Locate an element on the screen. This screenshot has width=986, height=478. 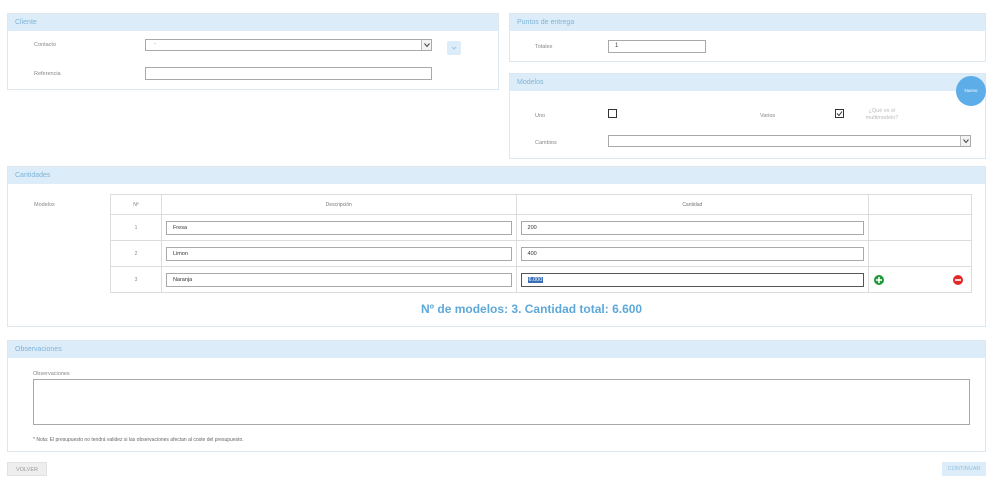
descripcion-cell: Limon is located at coordinates (338, 253).